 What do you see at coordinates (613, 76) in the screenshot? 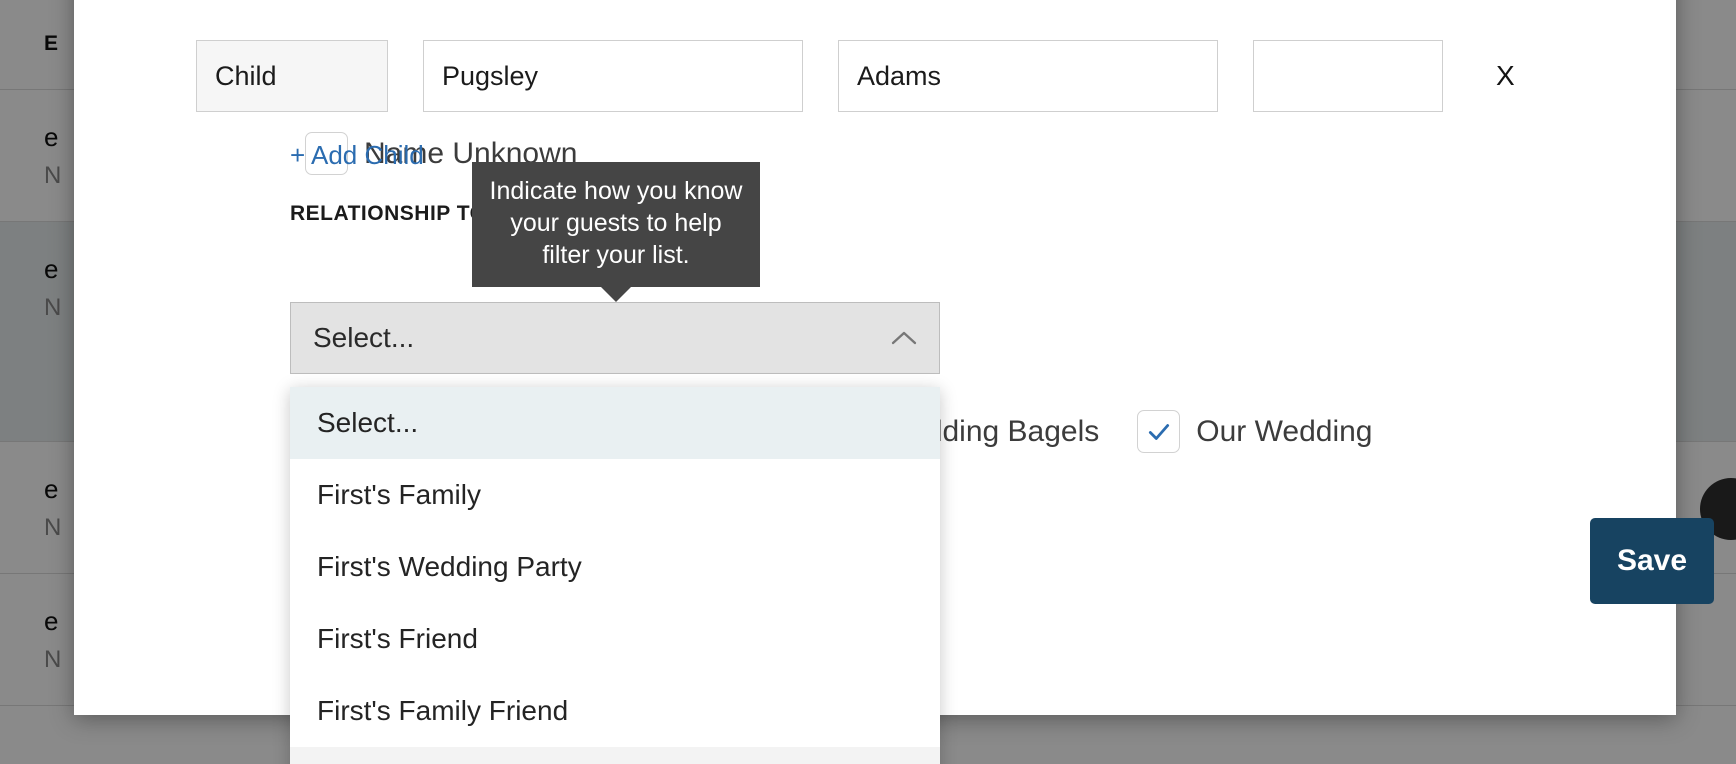
I see `first-name-input` at bounding box center [613, 76].